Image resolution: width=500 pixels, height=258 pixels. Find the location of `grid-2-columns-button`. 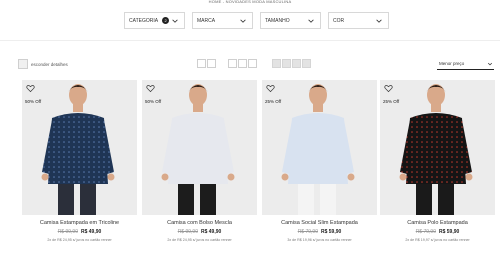

grid-2-columns-button is located at coordinates (206, 63).